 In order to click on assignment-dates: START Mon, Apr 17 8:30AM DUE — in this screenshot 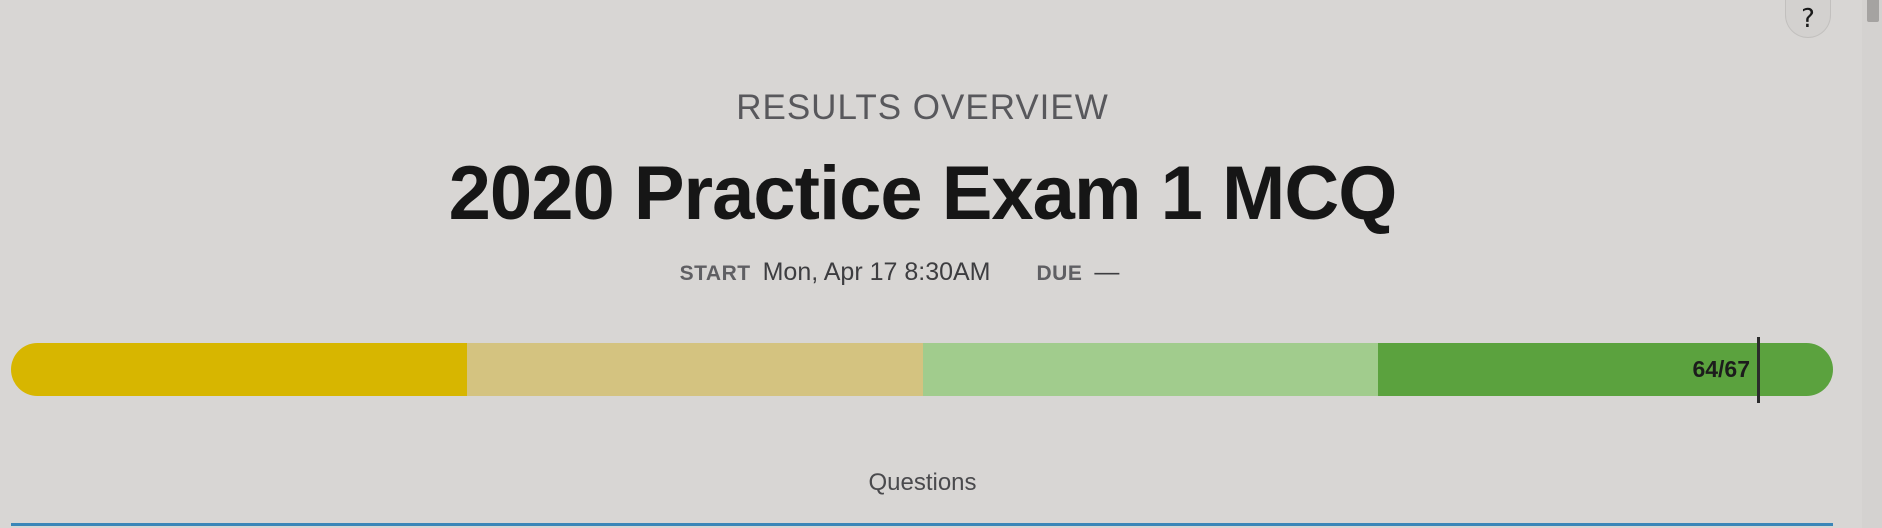, I will do `click(922, 272)`.